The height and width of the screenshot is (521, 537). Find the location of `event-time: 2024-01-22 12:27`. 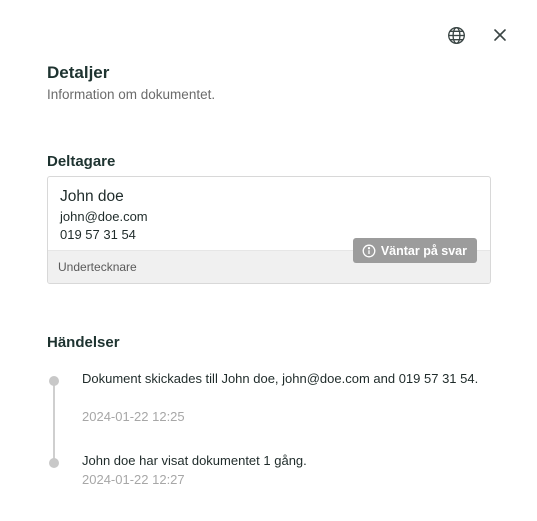

event-time: 2024-01-22 12:27 is located at coordinates (133, 479).